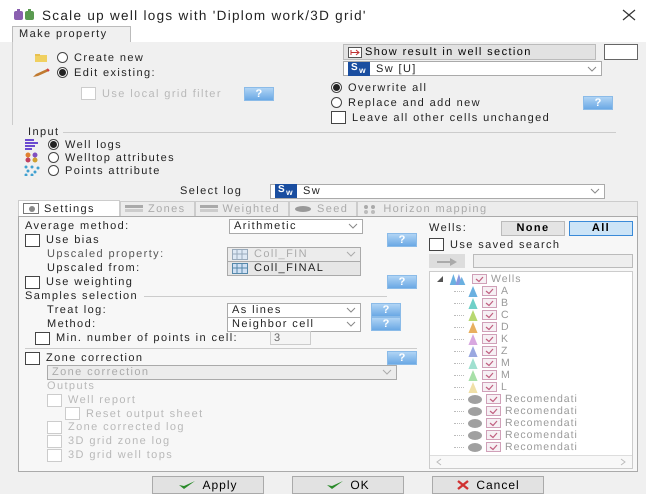 The width and height of the screenshot is (646, 494). Describe the element at coordinates (109, 58) in the screenshot. I see `radio-label: Create new` at that location.